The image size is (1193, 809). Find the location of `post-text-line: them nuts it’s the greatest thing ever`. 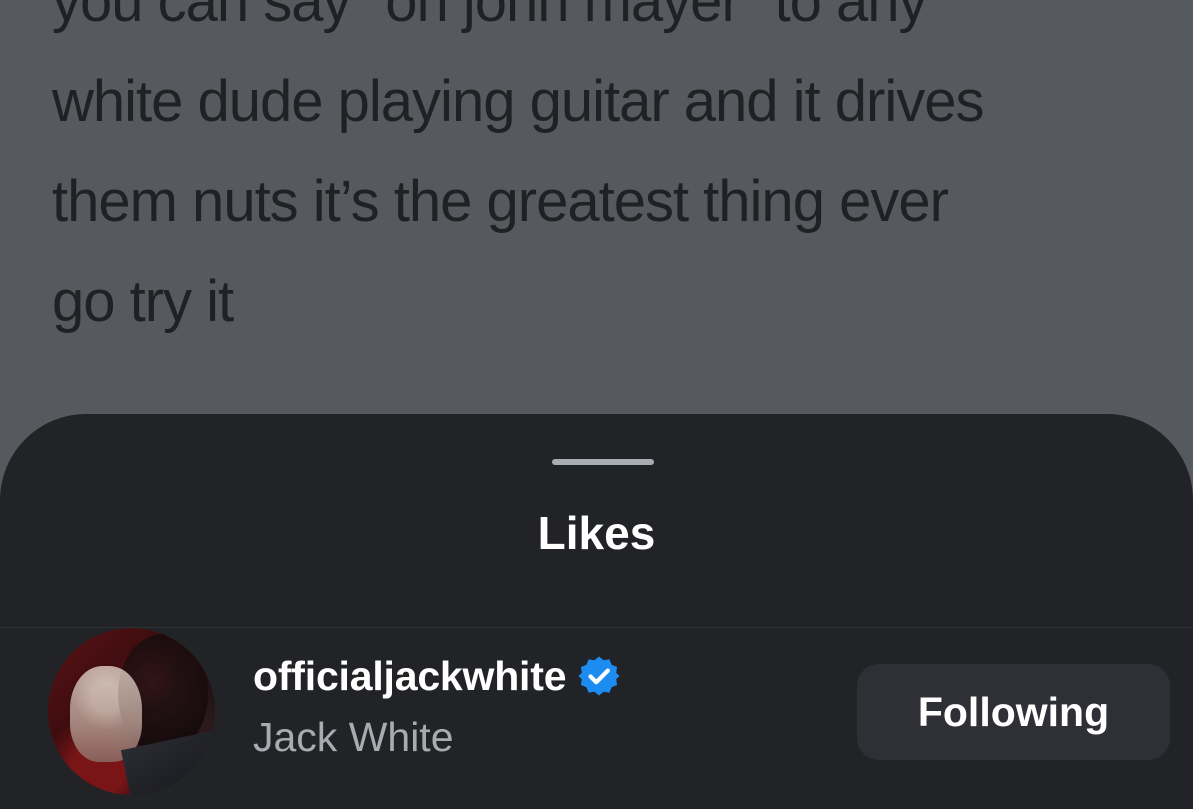

post-text-line: them nuts it’s the greatest thing ever is located at coordinates (500, 201).